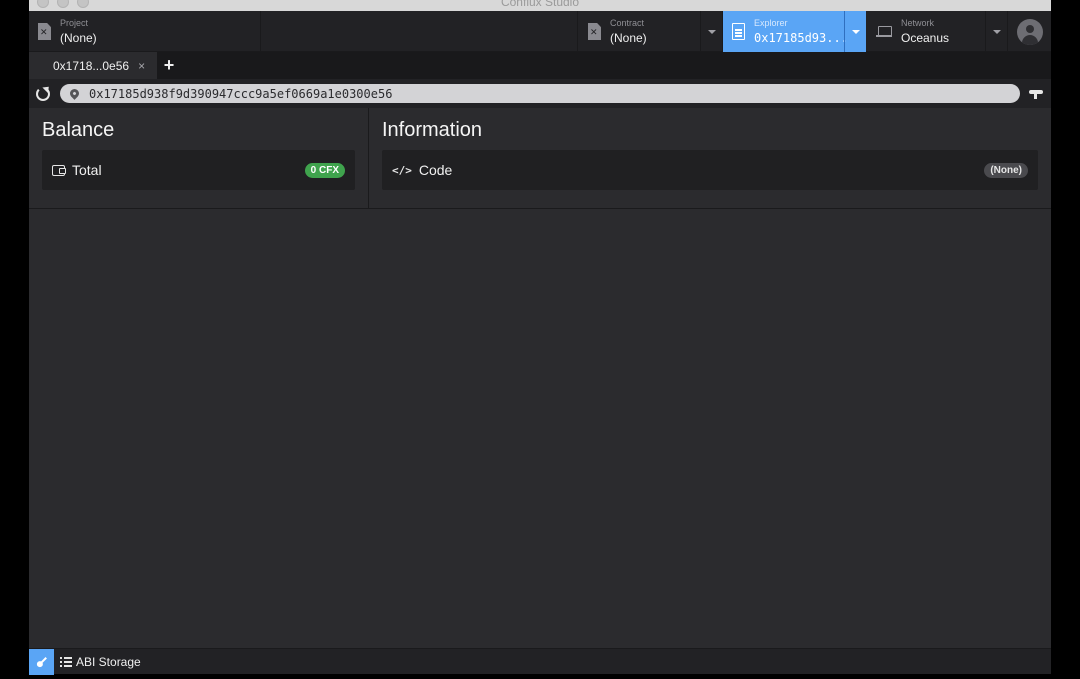 The image size is (1080, 679). I want to click on list-icon, so click(66, 661).